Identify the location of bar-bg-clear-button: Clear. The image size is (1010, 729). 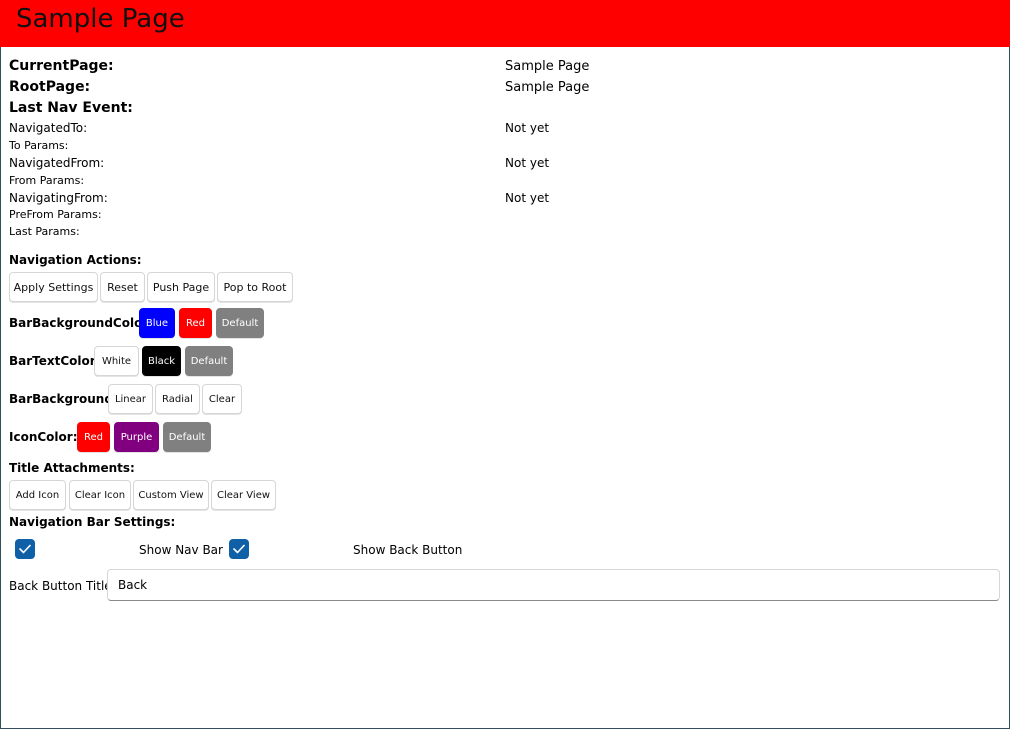
(222, 399).